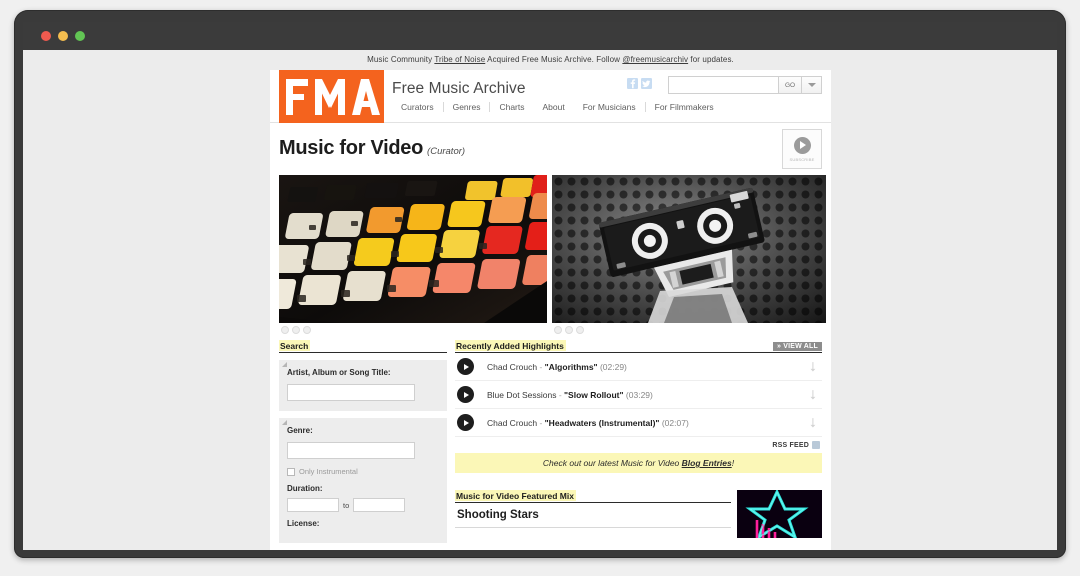 The width and height of the screenshot is (1080, 576). Describe the element at coordinates (594, 395) in the screenshot. I see `track-title: "Slow Rollout"` at that location.